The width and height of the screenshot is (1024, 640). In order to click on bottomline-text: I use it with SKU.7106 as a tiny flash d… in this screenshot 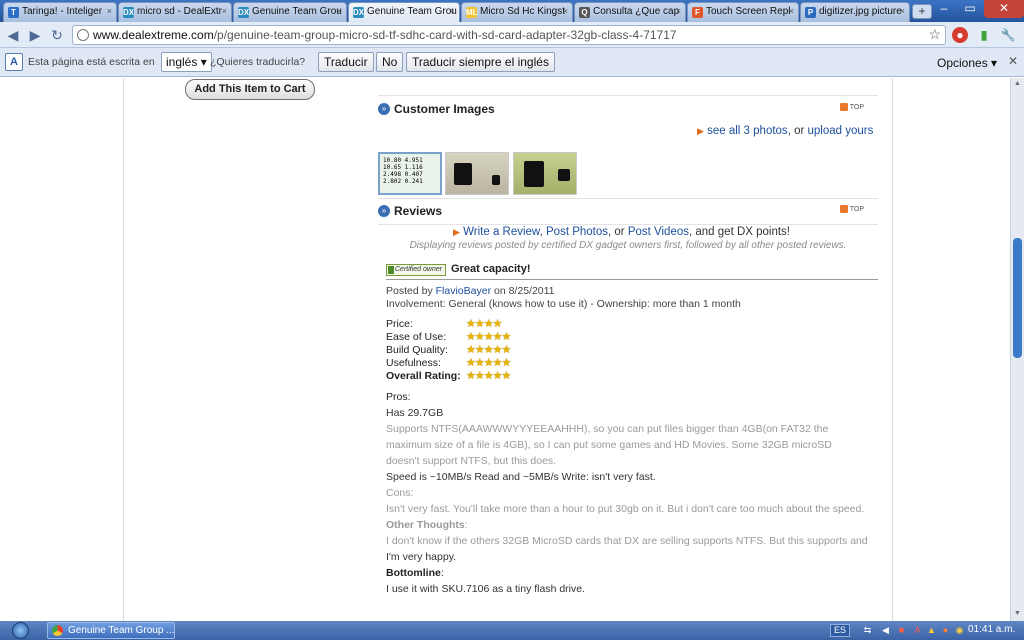, I will do `click(486, 589)`.